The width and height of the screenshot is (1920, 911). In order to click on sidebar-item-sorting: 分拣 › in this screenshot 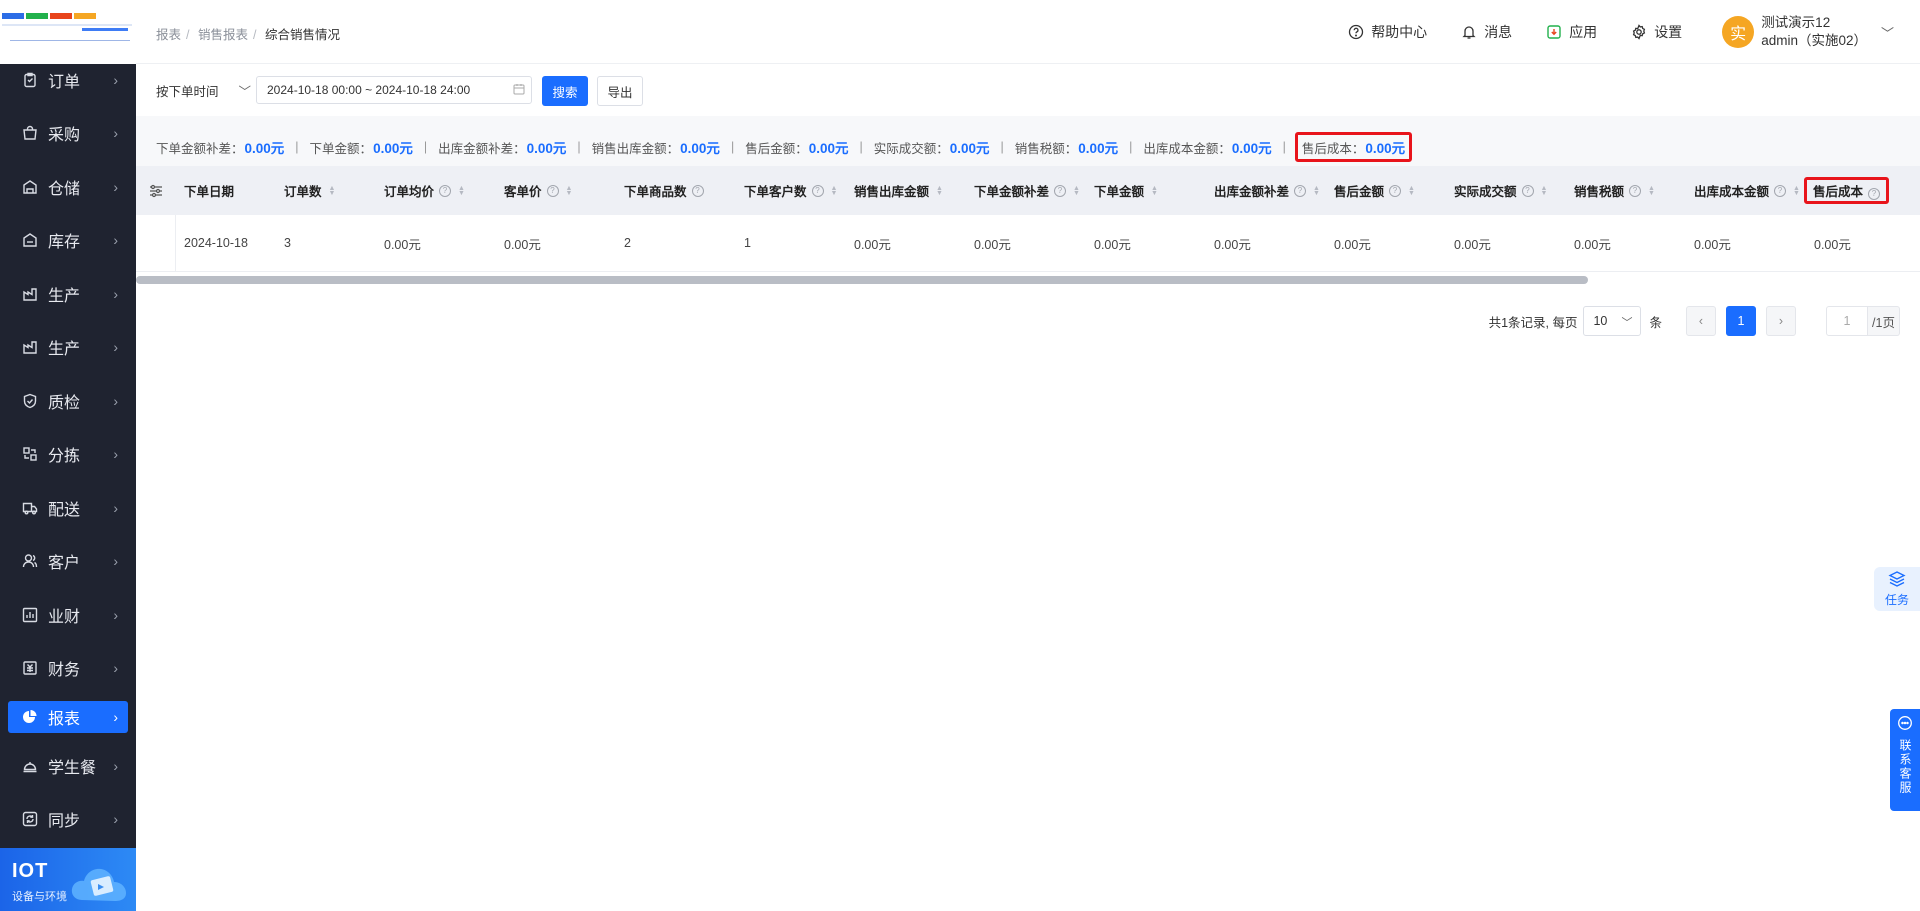, I will do `click(68, 455)`.